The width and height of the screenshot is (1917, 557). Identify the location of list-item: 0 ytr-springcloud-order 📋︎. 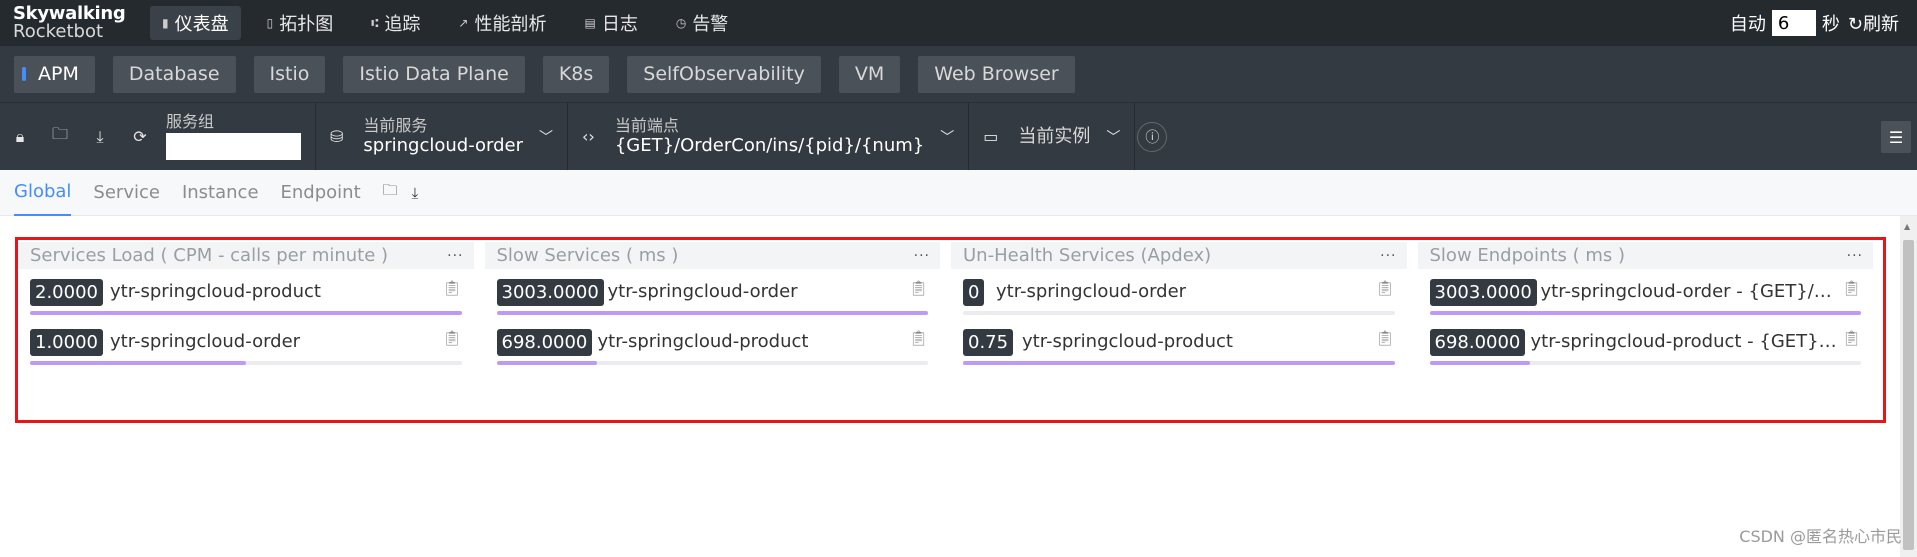
(1179, 294).